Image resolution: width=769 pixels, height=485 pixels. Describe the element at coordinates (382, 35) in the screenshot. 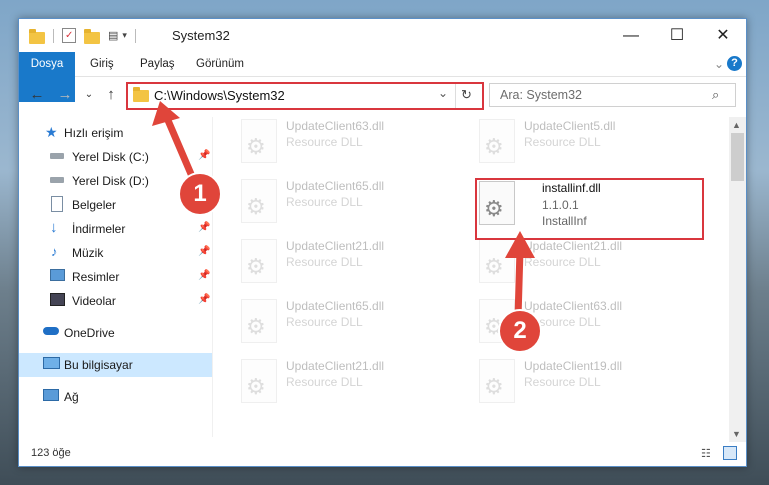

I see `title-bar: ✓ ▤ ▾ System32 — ☐ ✕` at that location.